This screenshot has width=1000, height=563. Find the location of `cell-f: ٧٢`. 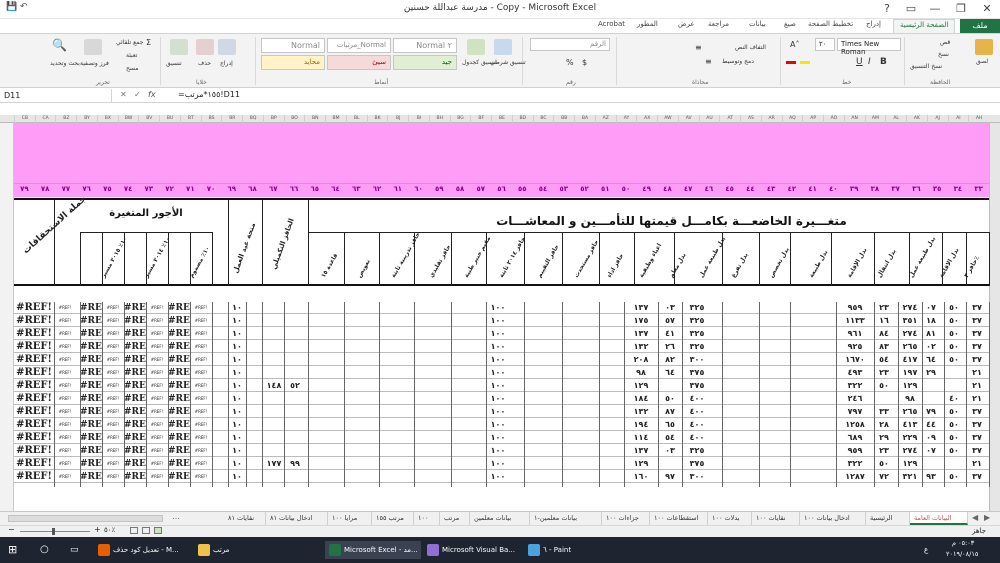

cell-f: ٧٢ is located at coordinates (884, 477).